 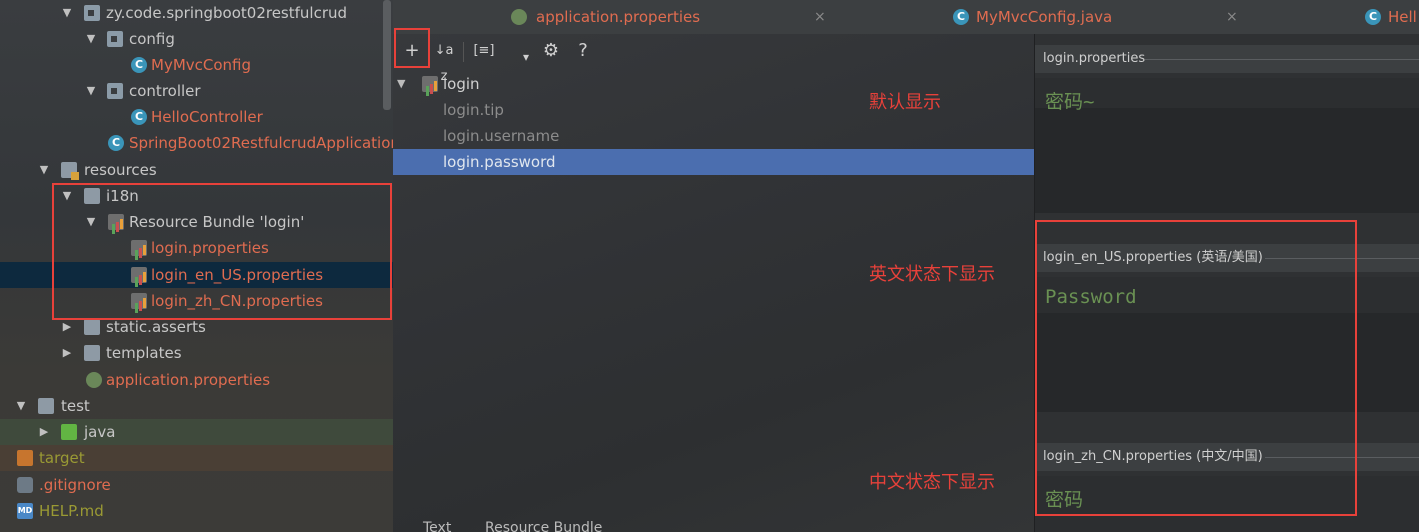 I want to click on tree-item-java: ▶ java, so click(x=196, y=432).